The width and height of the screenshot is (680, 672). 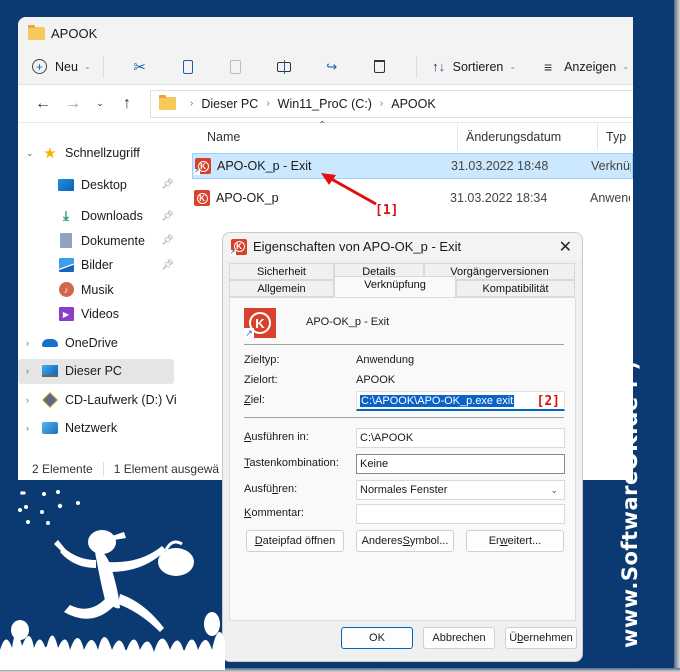 What do you see at coordinates (380, 67) in the screenshot?
I see `delete-icon` at bounding box center [380, 67].